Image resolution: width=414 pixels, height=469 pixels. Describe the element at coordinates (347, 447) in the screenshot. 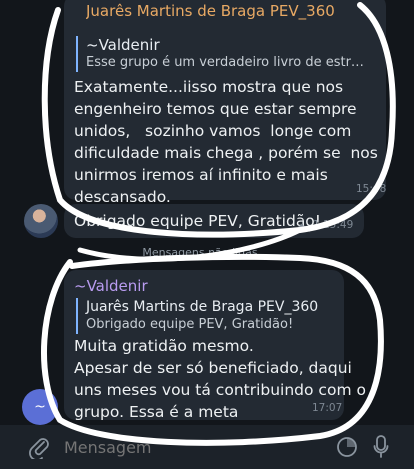

I see `sticker-icon` at that location.